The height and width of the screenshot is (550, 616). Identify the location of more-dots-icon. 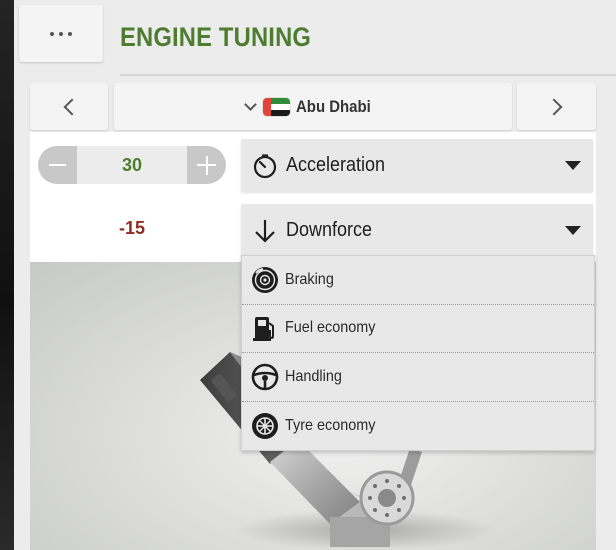
(61, 33).